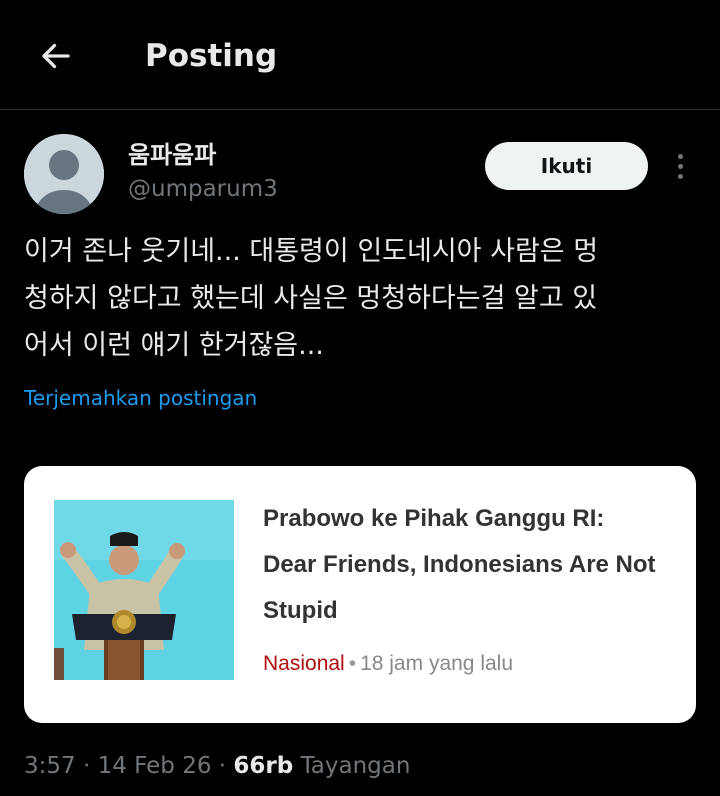 The image size is (720, 796). Describe the element at coordinates (155, 766) in the screenshot. I see `post-date: 14 Feb 26` at that location.